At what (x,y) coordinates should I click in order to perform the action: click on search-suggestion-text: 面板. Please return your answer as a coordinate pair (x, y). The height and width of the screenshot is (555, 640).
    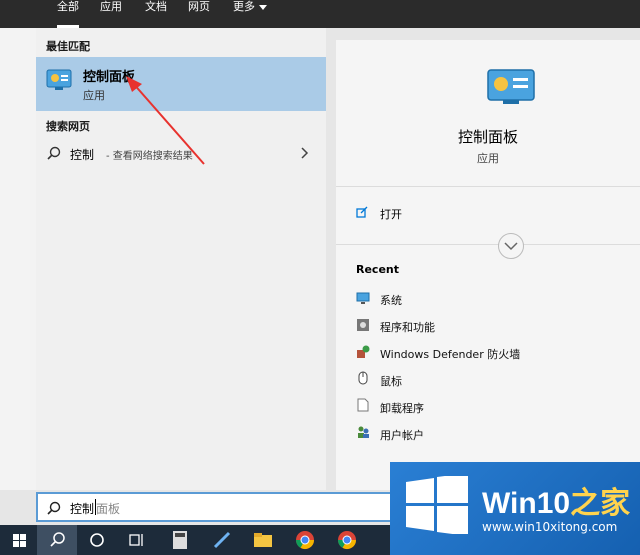
    Looking at the image, I should click on (108, 509).